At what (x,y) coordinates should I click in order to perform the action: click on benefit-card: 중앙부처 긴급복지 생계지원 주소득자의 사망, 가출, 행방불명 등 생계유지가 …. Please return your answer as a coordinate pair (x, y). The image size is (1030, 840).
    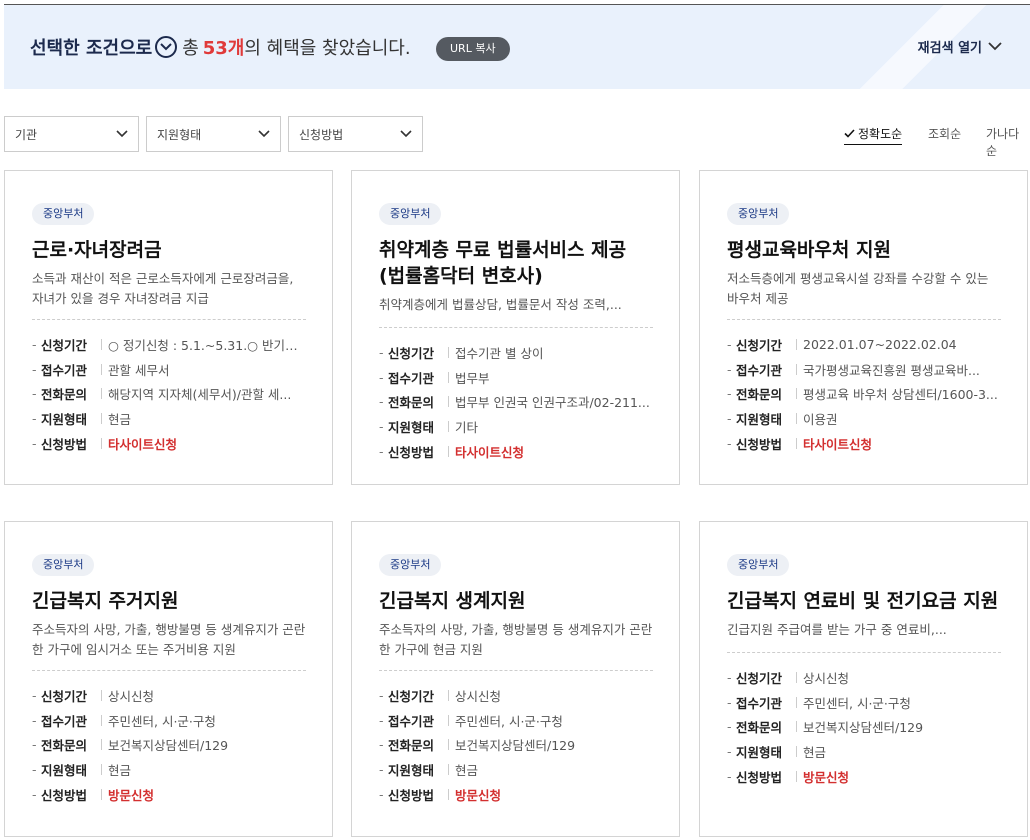
    Looking at the image, I should click on (515, 679).